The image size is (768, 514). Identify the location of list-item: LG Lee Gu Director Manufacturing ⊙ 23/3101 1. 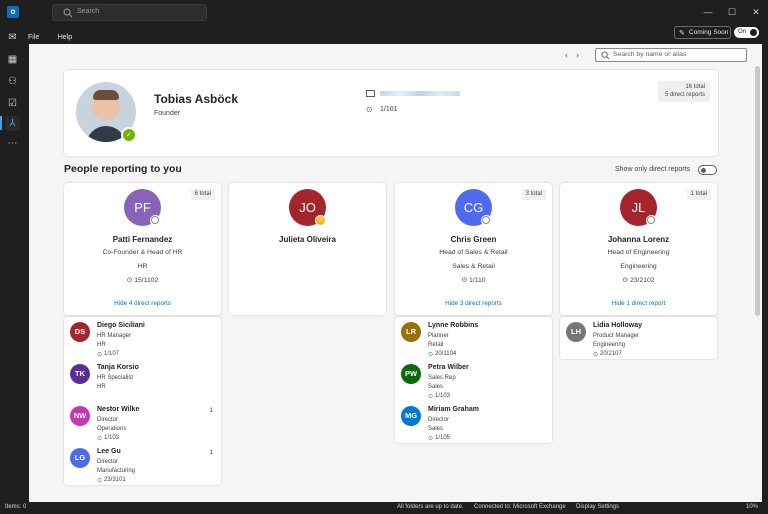
(142, 464).